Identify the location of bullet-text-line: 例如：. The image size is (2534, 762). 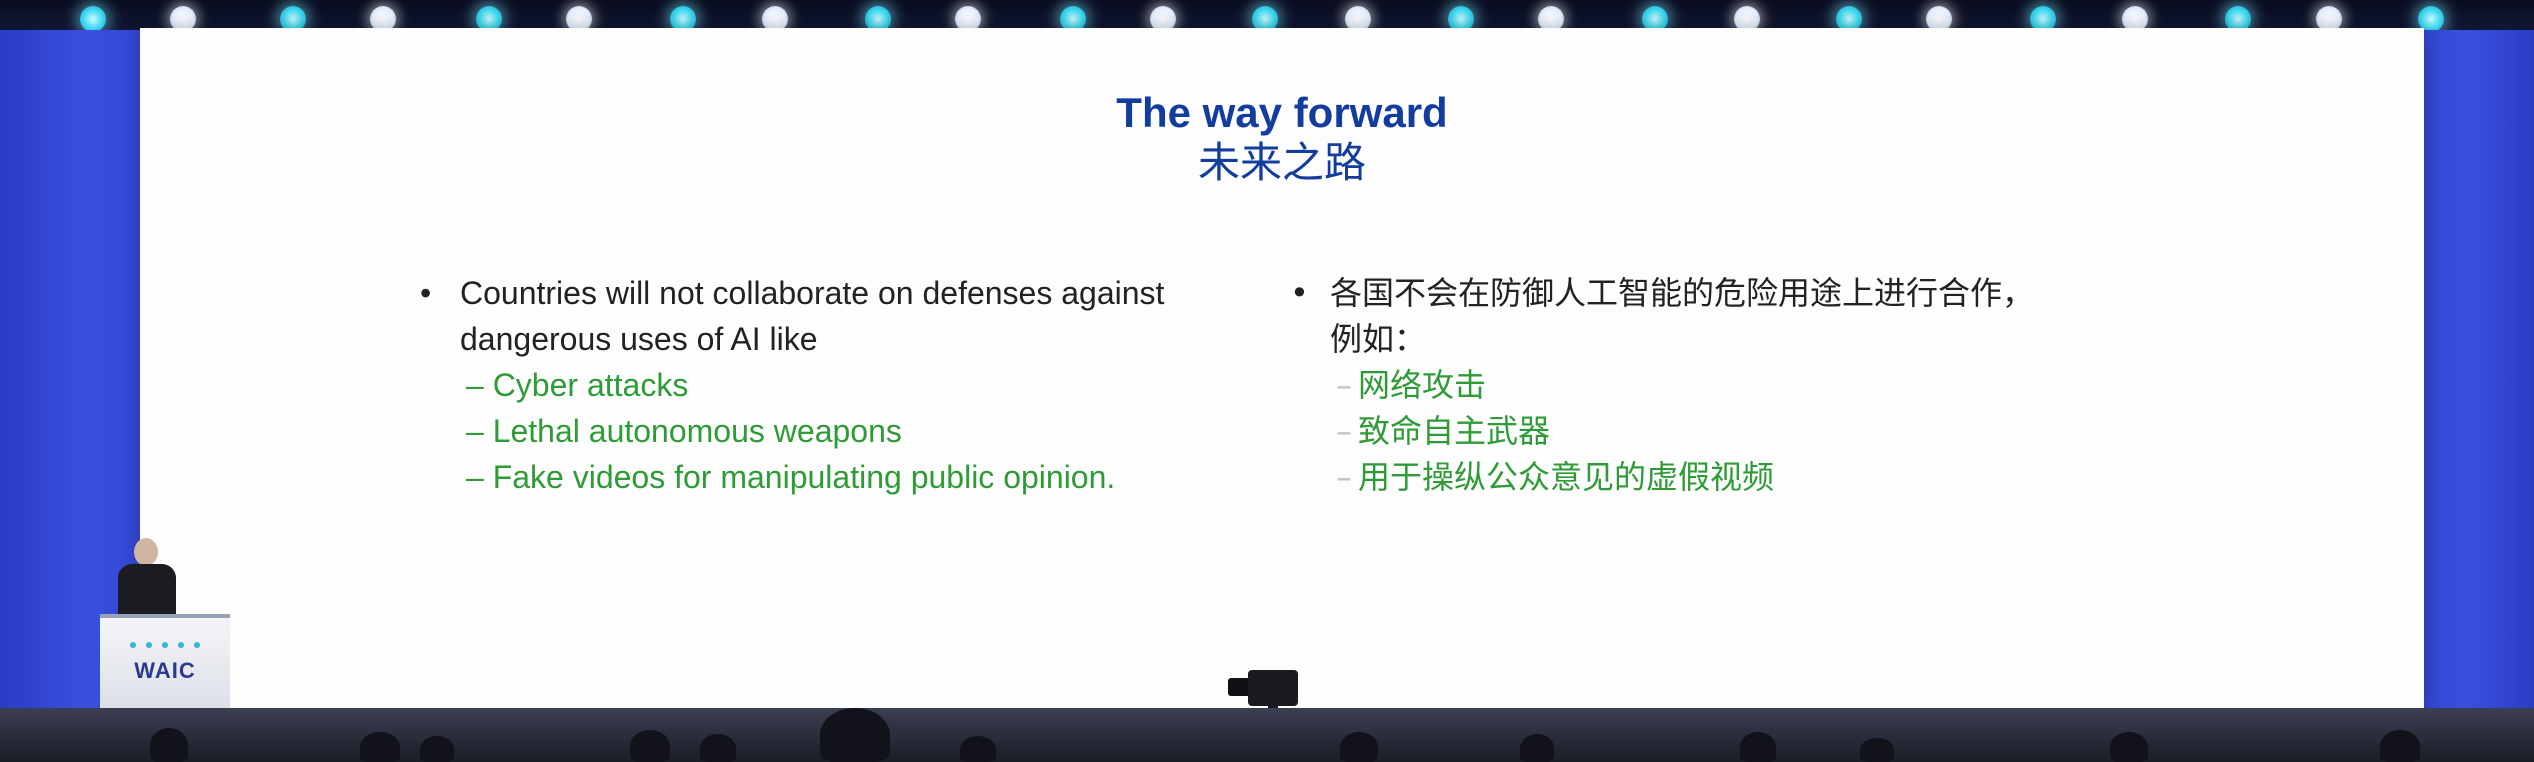
(1378, 339).